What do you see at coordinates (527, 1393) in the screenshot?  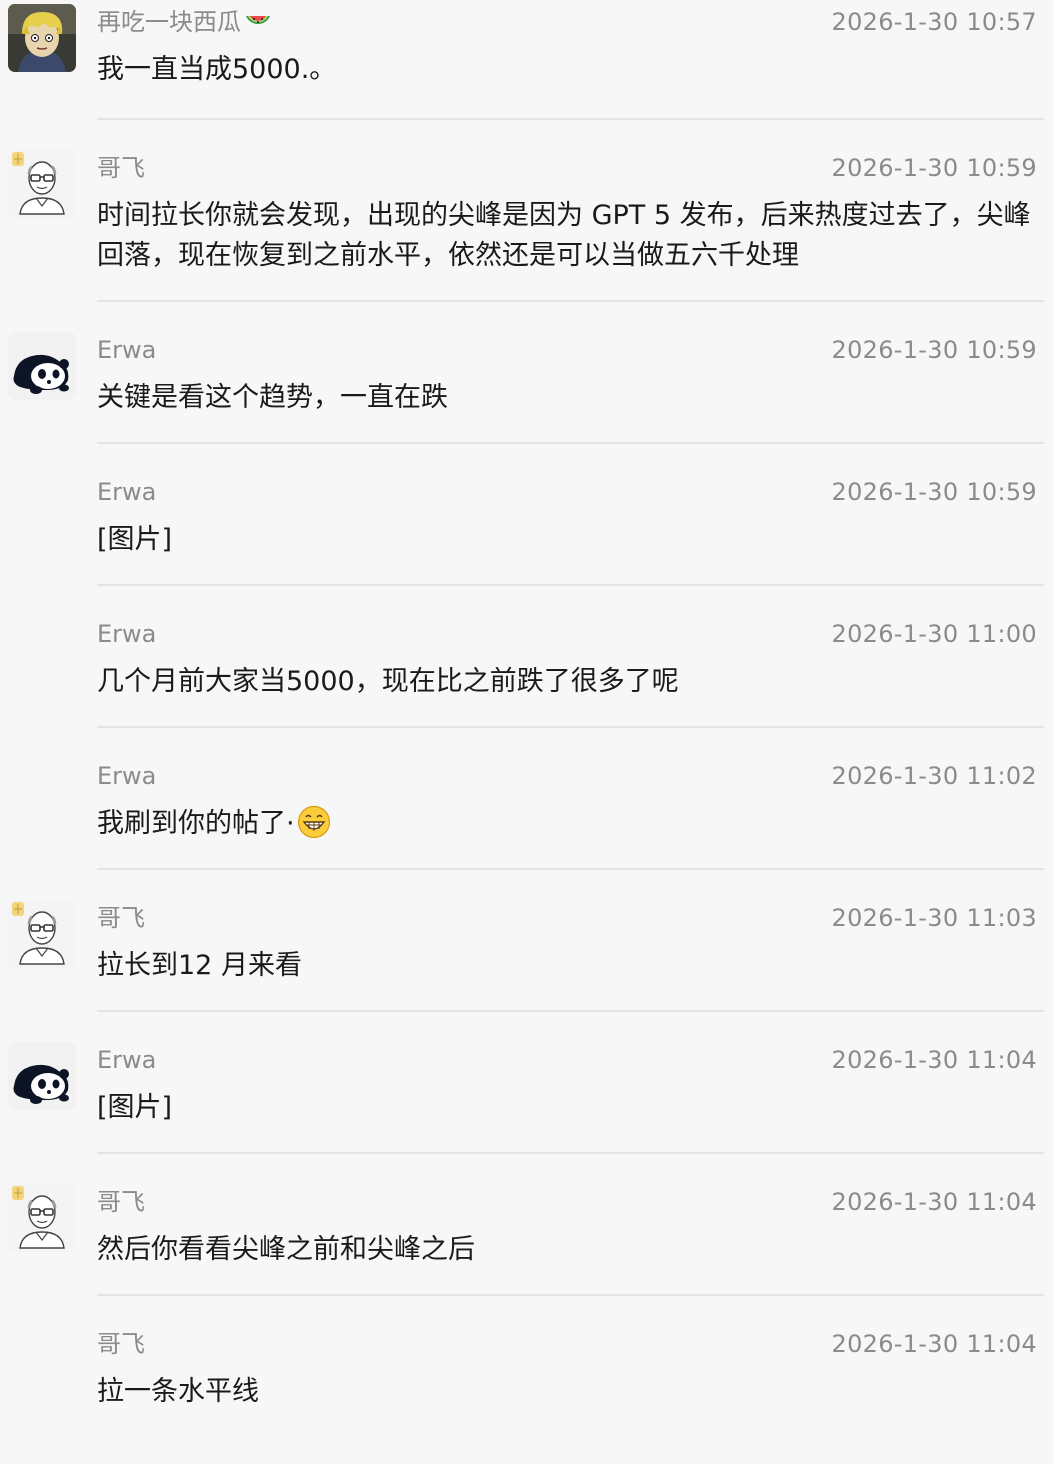 I see `comment-item: 哥飞 2026-1-30 11:04 拉一条水平线` at bounding box center [527, 1393].